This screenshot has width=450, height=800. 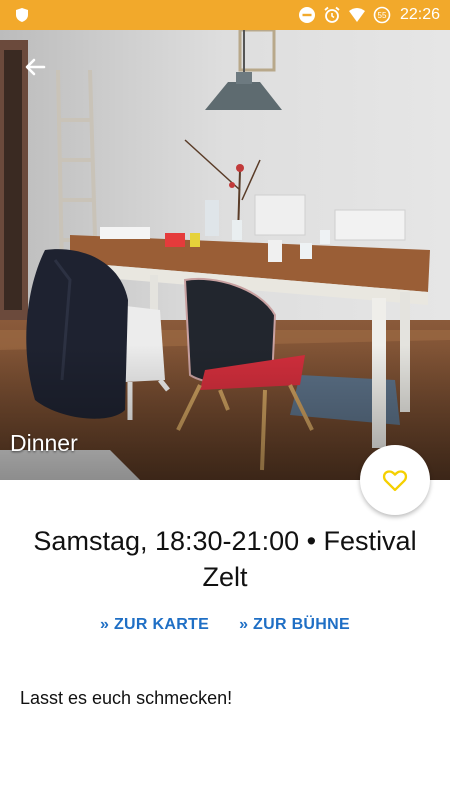 What do you see at coordinates (126, 698) in the screenshot?
I see `event-description: Lasst es euch schmecken!` at bounding box center [126, 698].